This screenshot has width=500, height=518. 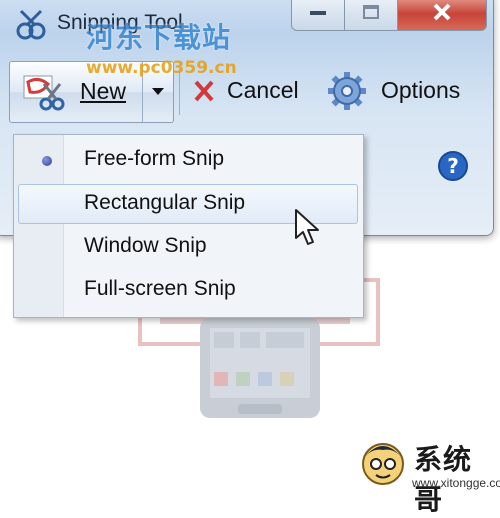 I want to click on snipping-tool-icon, so click(x=31, y=27).